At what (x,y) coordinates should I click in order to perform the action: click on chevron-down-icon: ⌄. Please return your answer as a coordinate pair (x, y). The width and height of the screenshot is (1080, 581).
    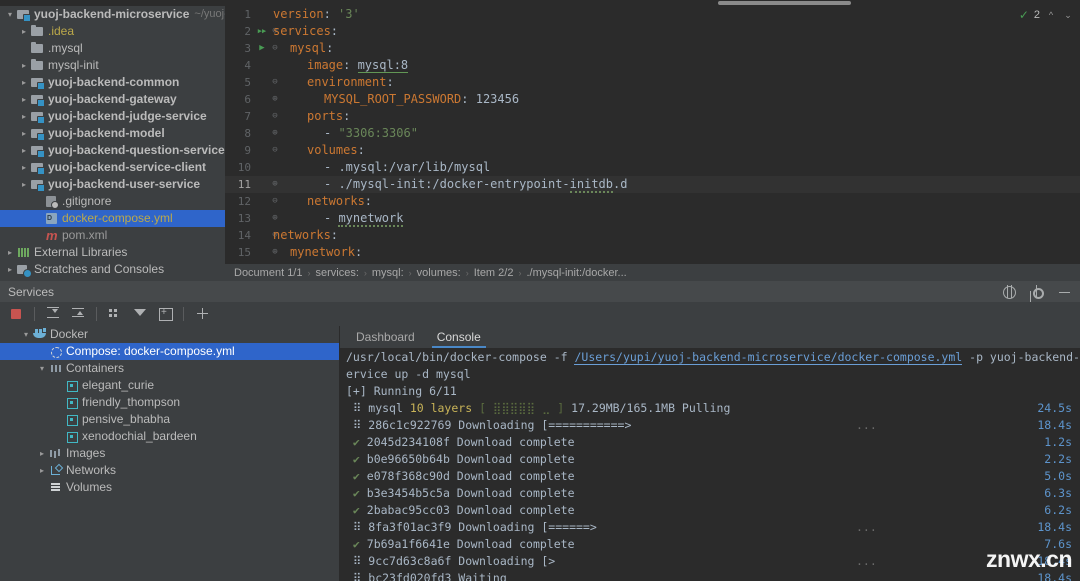
    Looking at the image, I should click on (1068, 15).